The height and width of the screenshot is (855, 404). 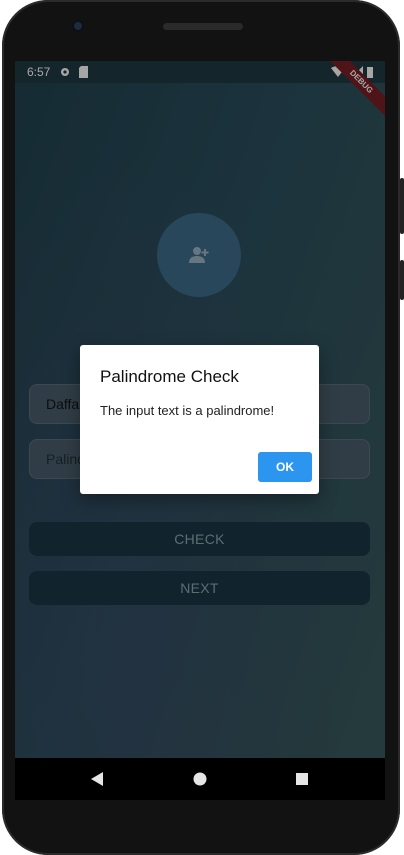 What do you see at coordinates (302, 779) in the screenshot?
I see `recents-square-icon` at bounding box center [302, 779].